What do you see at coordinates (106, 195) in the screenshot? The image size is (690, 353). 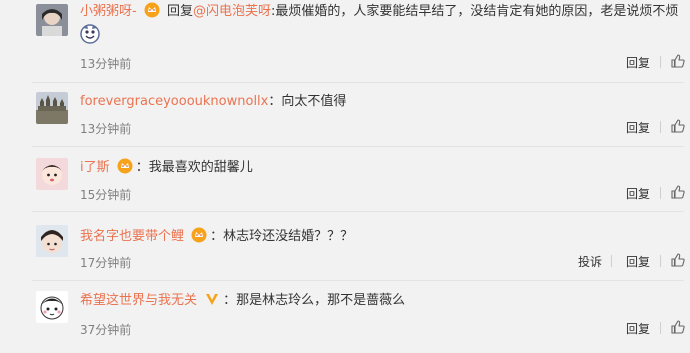 I see `timestamp: 15分钟前` at bounding box center [106, 195].